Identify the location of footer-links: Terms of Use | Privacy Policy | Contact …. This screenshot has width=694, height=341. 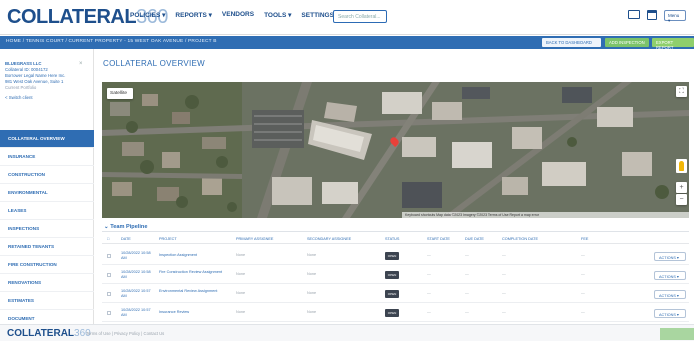
(125, 333).